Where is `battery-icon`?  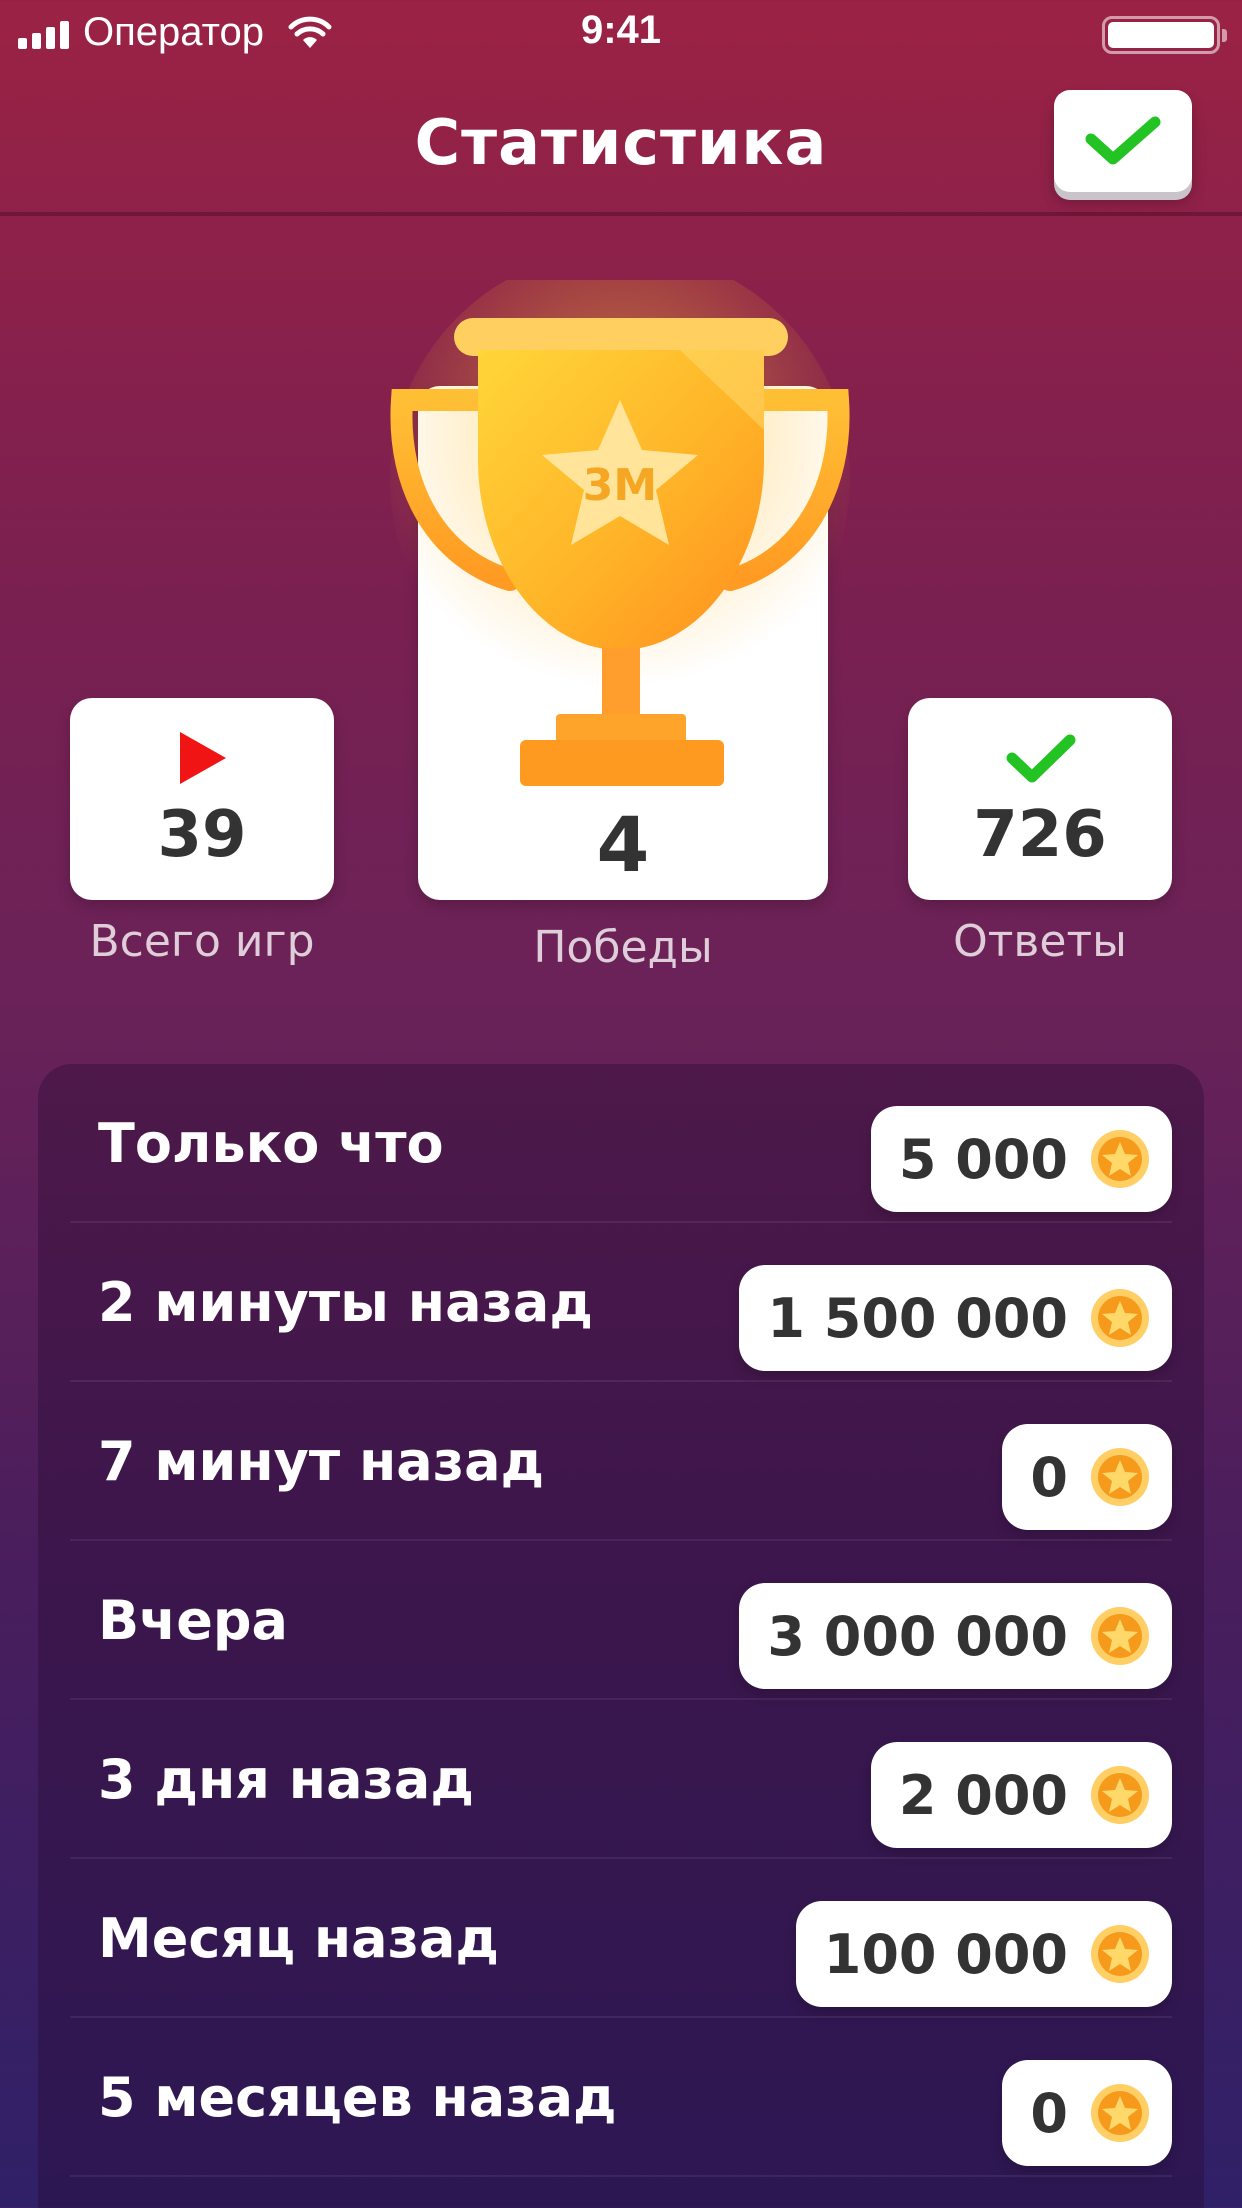 battery-icon is located at coordinates (1164, 35).